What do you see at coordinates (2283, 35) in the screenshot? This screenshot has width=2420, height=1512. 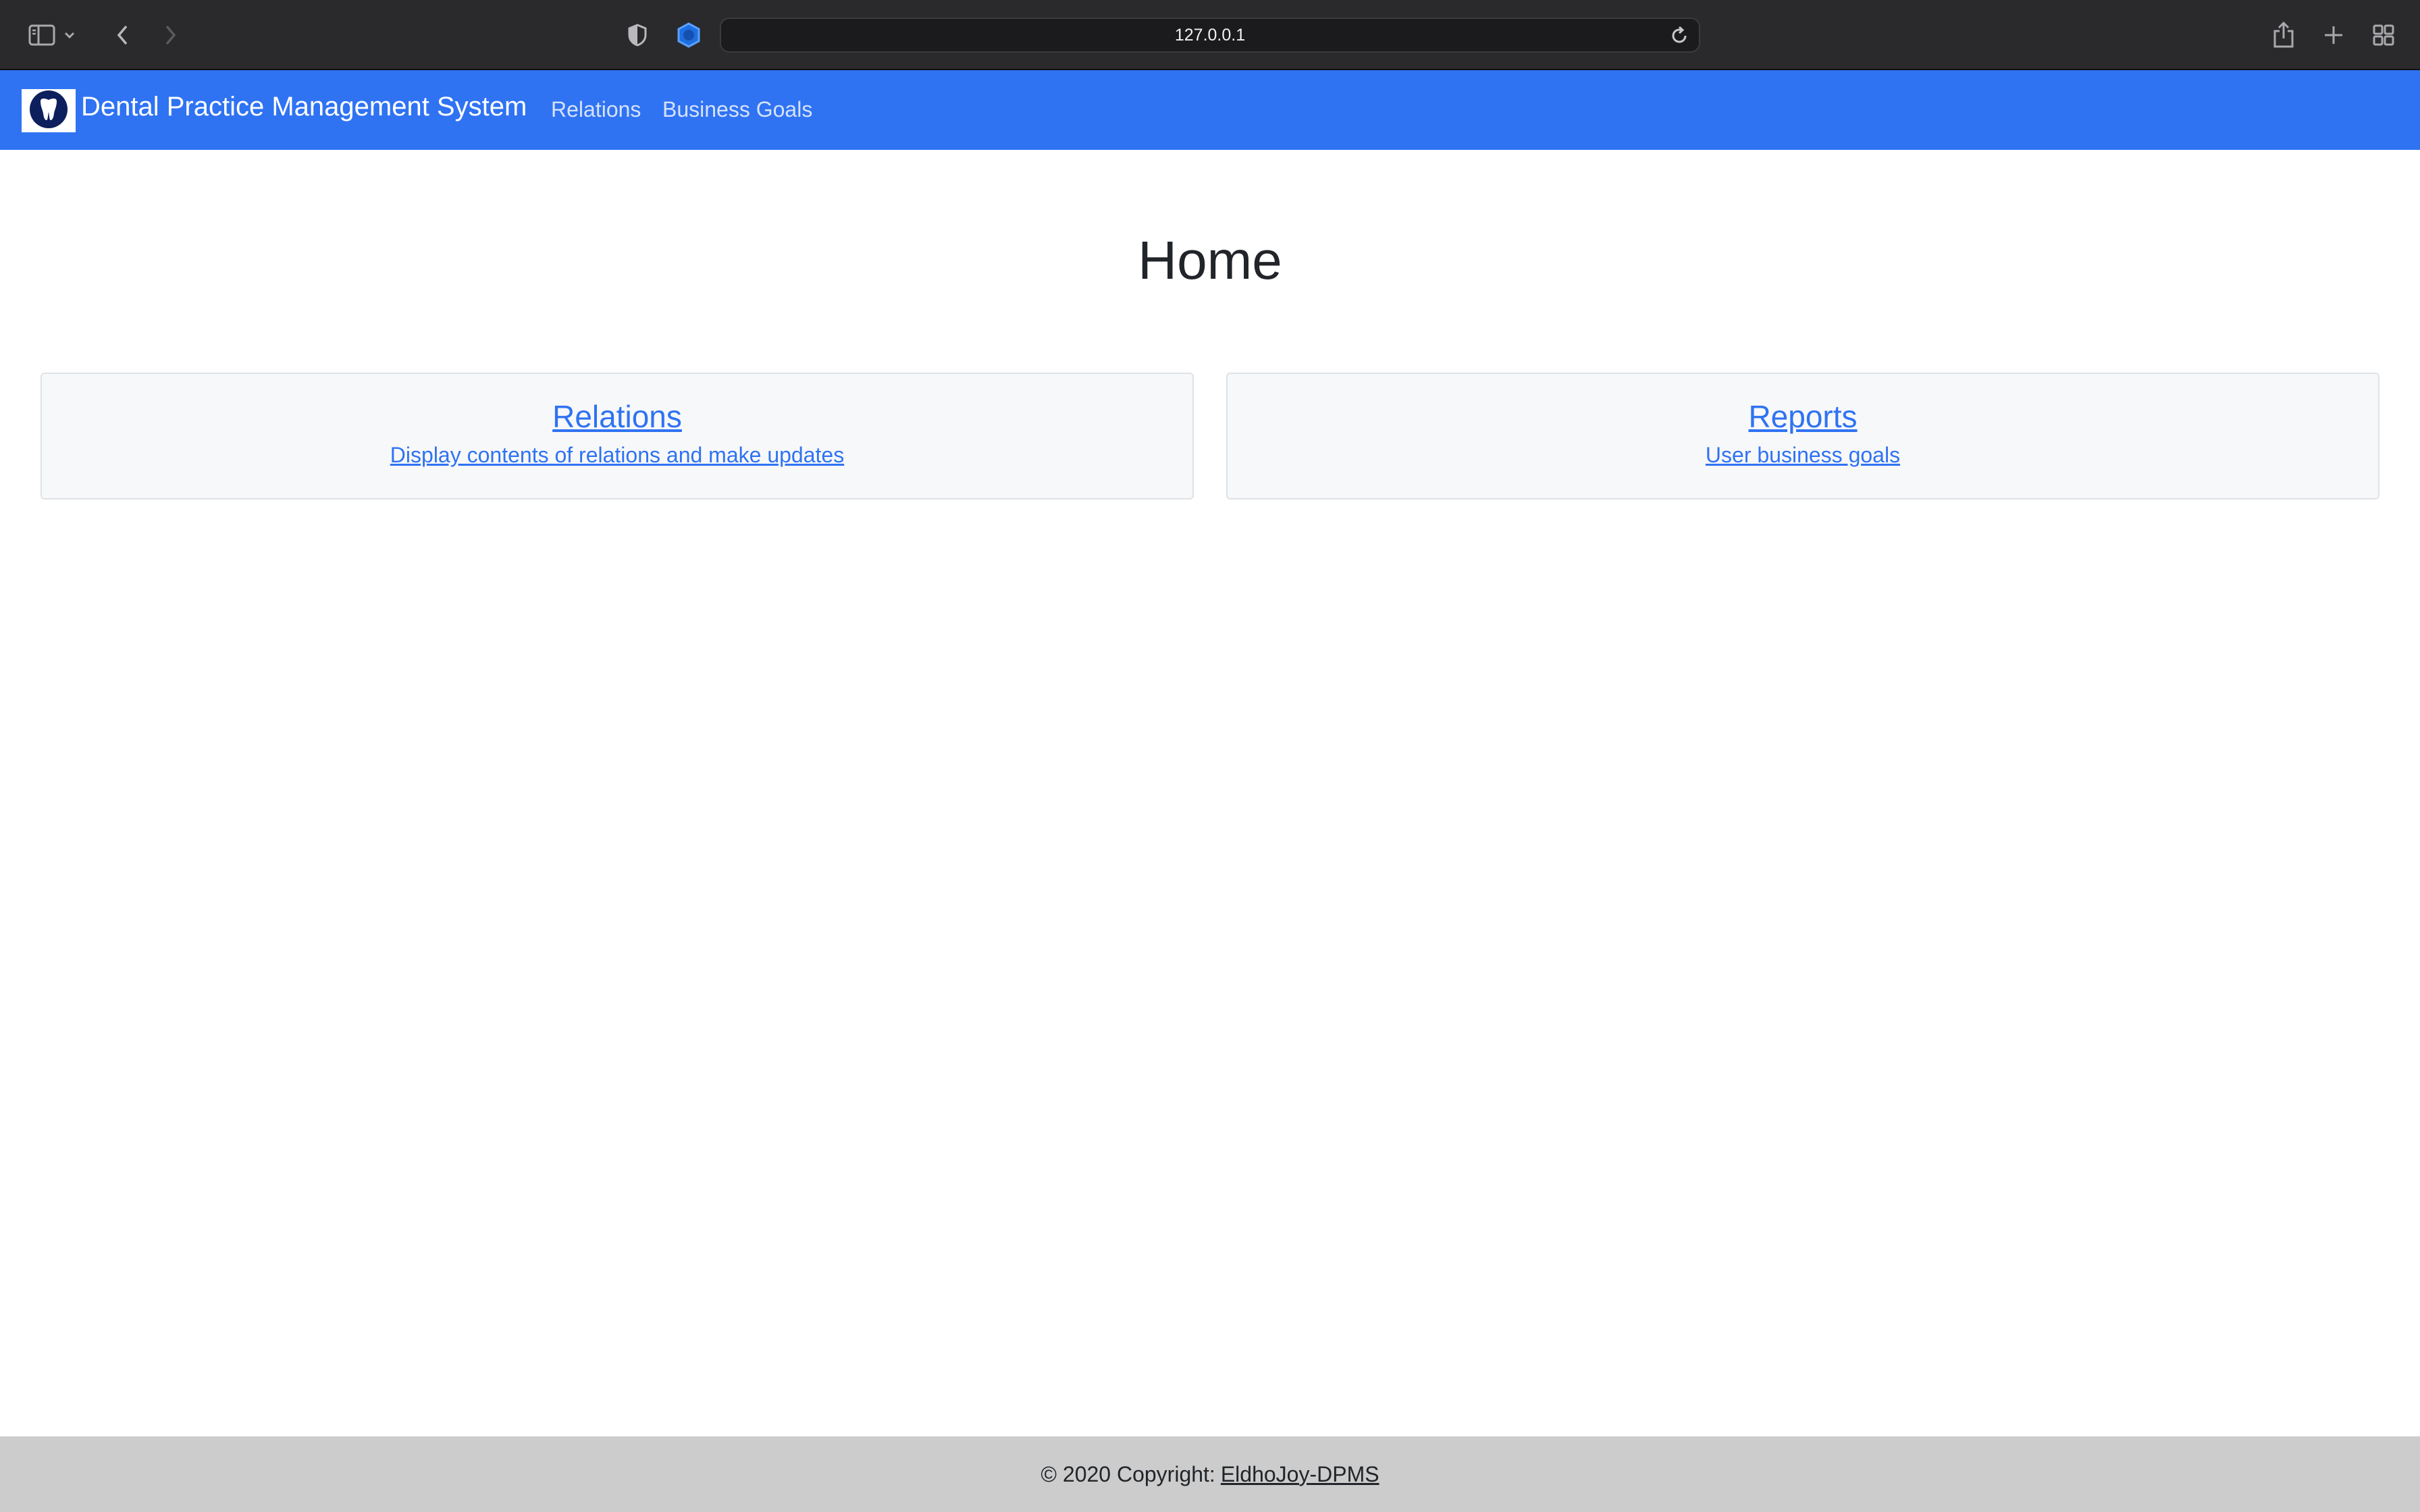 I see `share-icon` at bounding box center [2283, 35].